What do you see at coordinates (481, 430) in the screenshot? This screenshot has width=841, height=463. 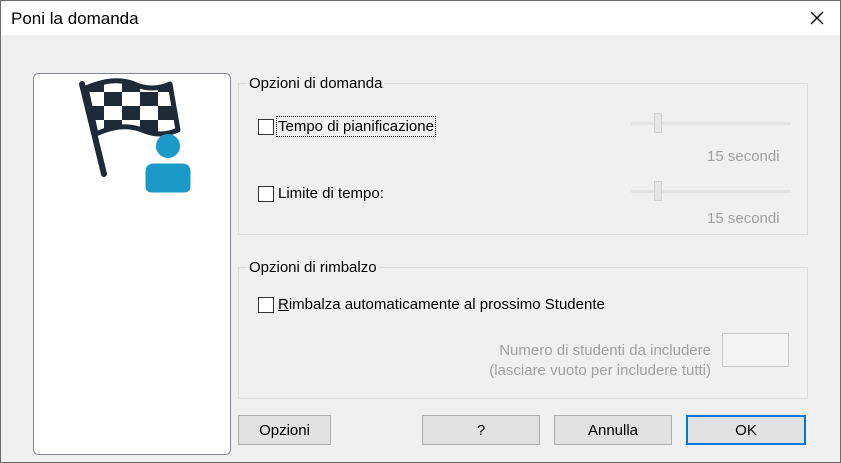 I see `help-button: ?` at bounding box center [481, 430].